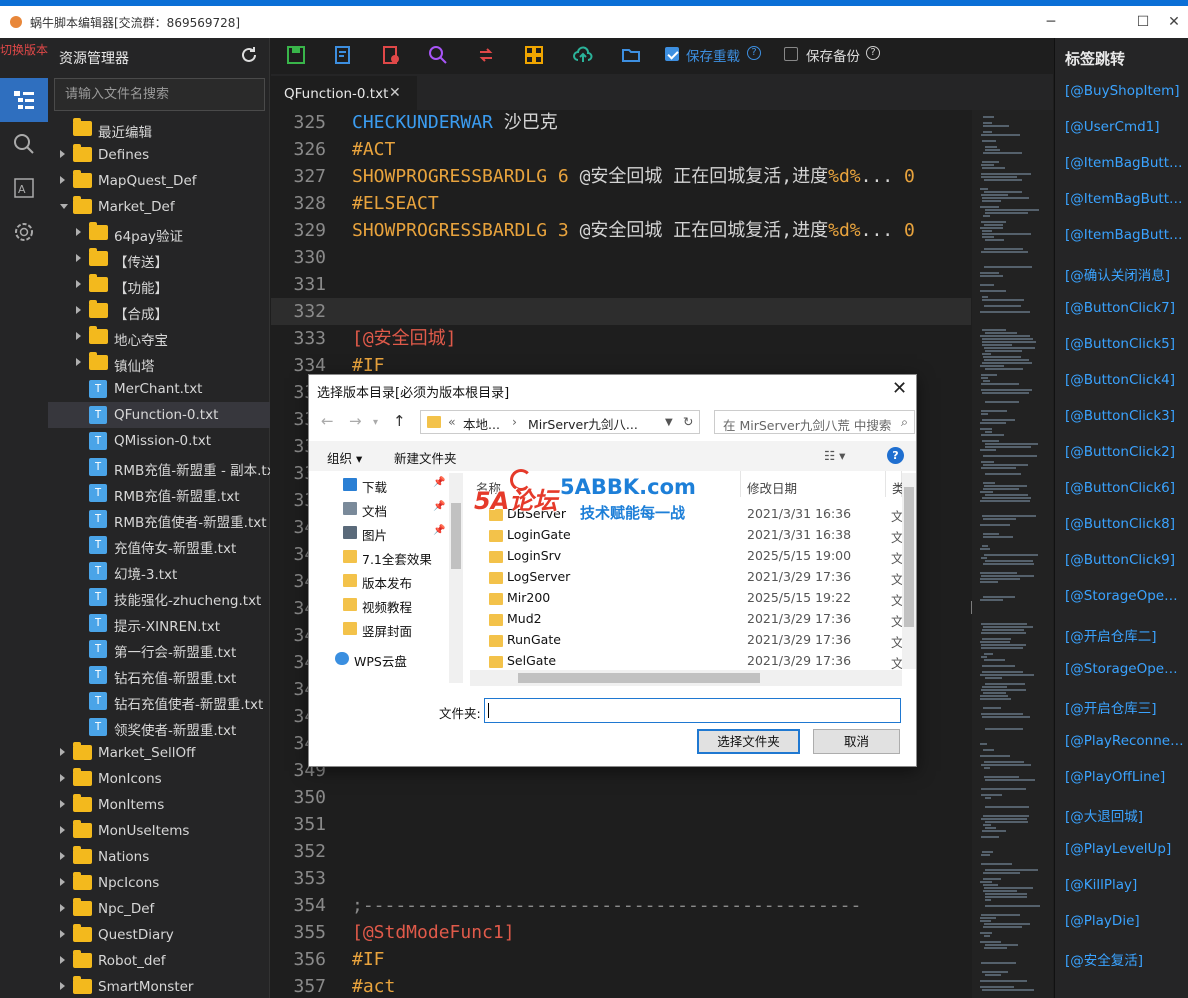 This screenshot has height=998, width=1188. What do you see at coordinates (621, 149) in the screenshot?
I see `code-line: 326 #ACT` at bounding box center [621, 149].